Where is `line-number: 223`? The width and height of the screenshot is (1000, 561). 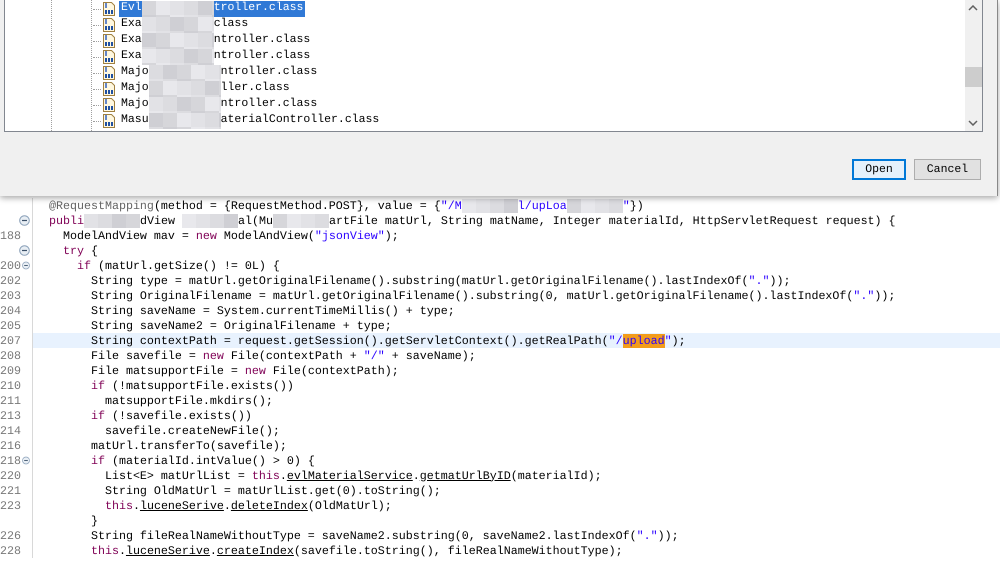 line-number: 223 is located at coordinates (10, 505).